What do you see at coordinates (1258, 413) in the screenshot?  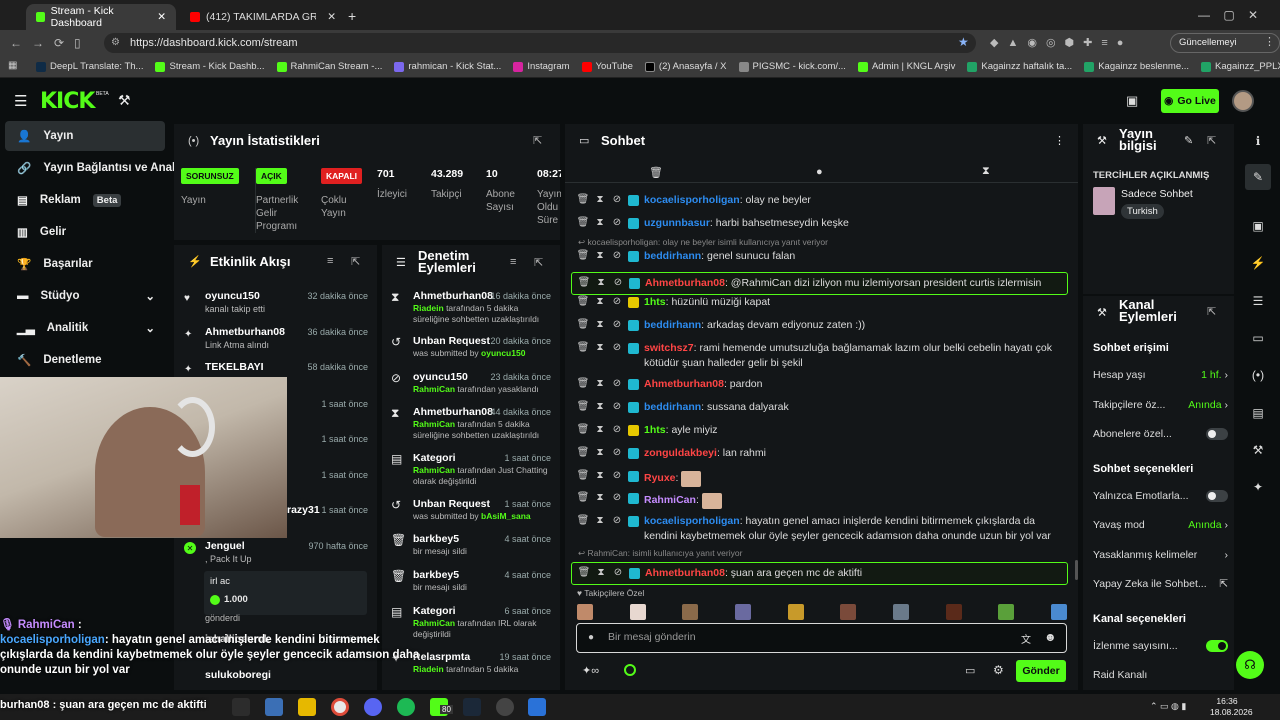 I see `layers-icon: ▤` at bounding box center [1258, 413].